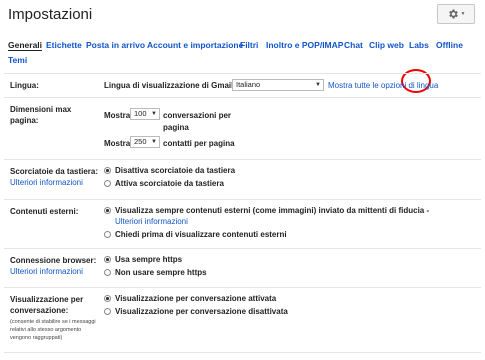 Image resolution: width=485 pixels, height=360 pixels. Describe the element at coordinates (46, 271) in the screenshot. I see `browser-more-info-link: Ulteriori informazioni` at that location.